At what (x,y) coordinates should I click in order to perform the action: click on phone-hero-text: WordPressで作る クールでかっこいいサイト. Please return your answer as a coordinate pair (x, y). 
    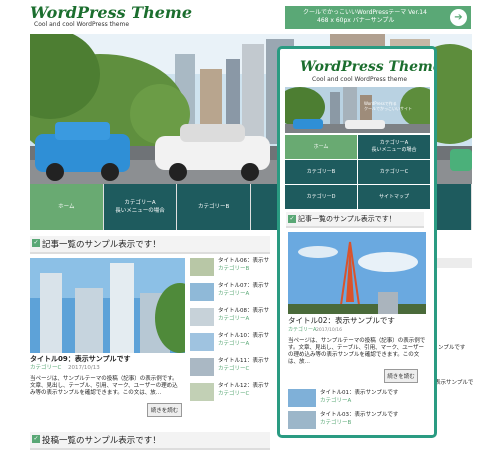
    Looking at the image, I should click on (388, 106).